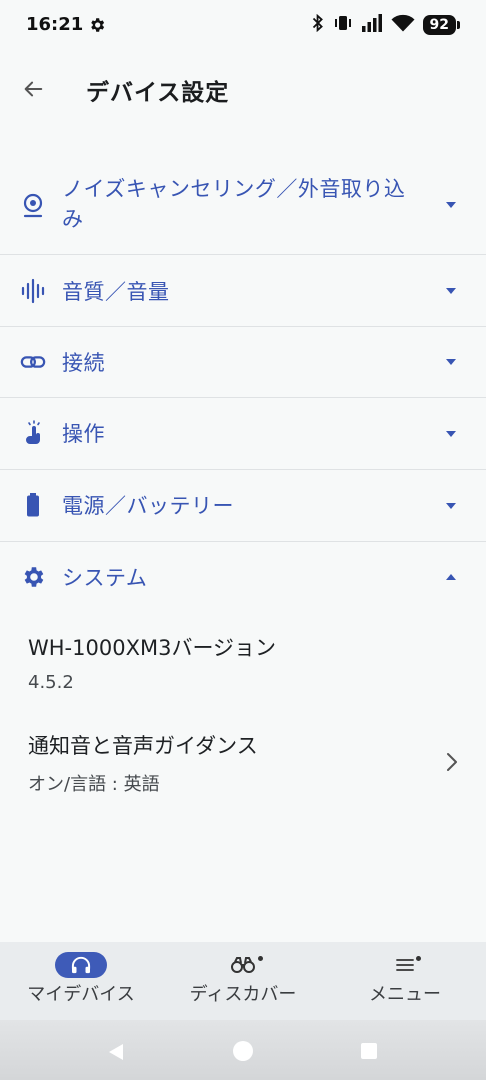 This screenshot has height=1080, width=486. I want to click on section-label: システム, so click(105, 578).